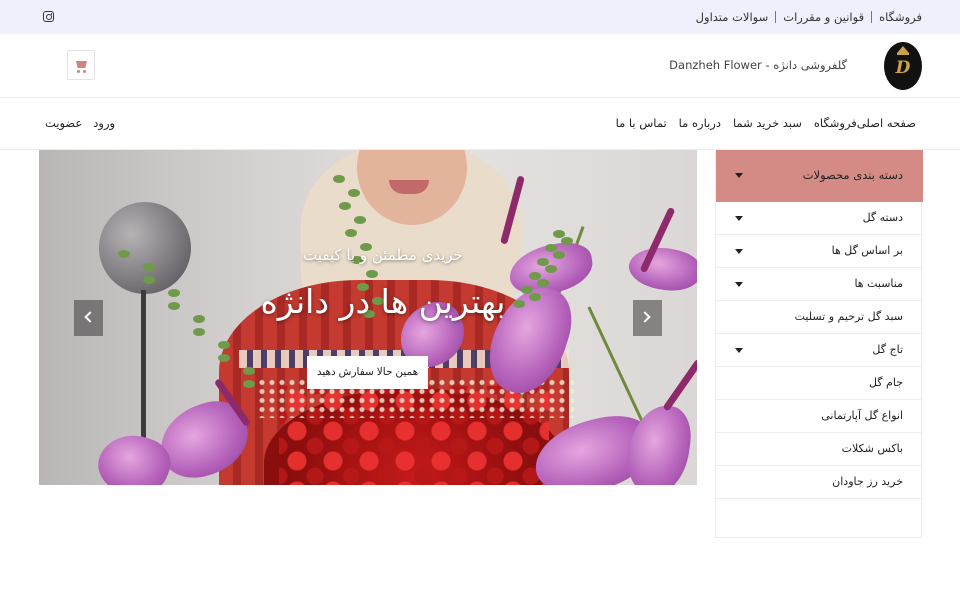 The image size is (960, 600). What do you see at coordinates (818, 482) in the screenshot?
I see `category-item-eternal-rose: خرید رز جاودان` at bounding box center [818, 482].